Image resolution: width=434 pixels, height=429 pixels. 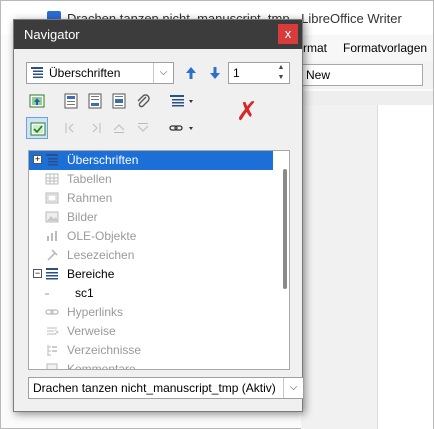 I want to click on tree-item: Kommentare, so click(x=151, y=365).